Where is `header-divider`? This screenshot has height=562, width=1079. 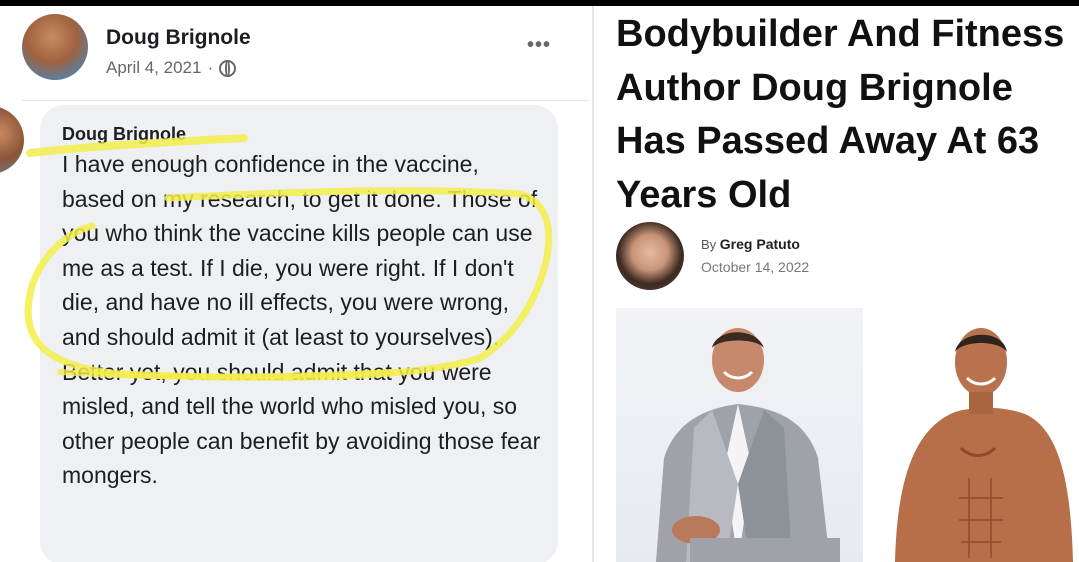 header-divider is located at coordinates (305, 100).